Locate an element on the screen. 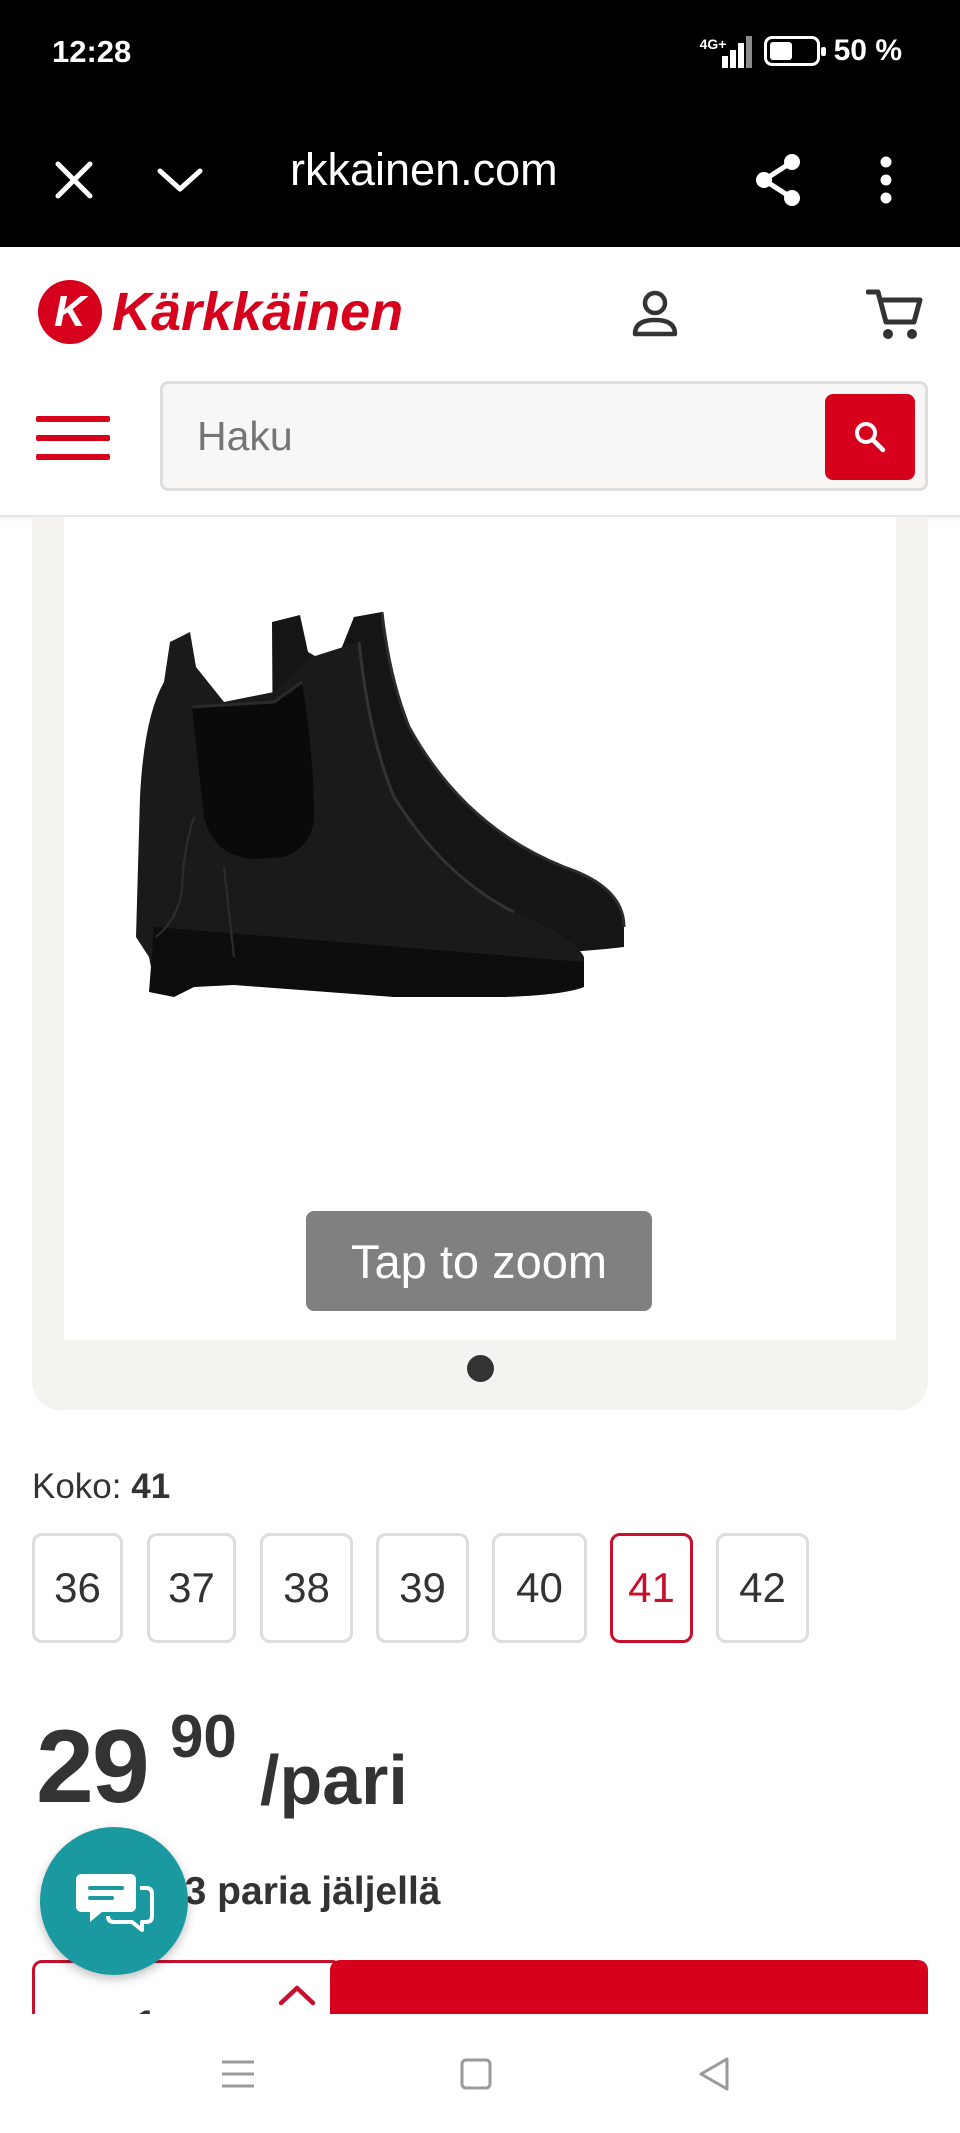  size-option-40: 40 is located at coordinates (539, 1588).